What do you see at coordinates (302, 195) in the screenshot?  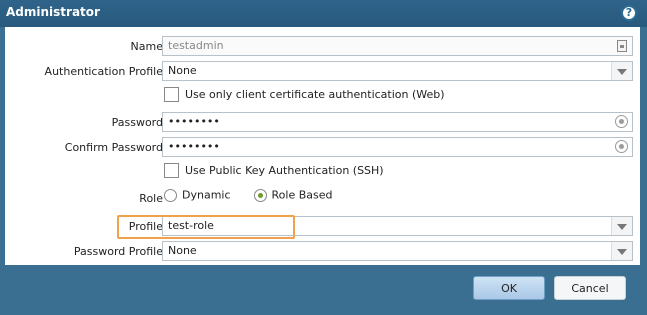 I see `role-based-label: Role Based` at bounding box center [302, 195].